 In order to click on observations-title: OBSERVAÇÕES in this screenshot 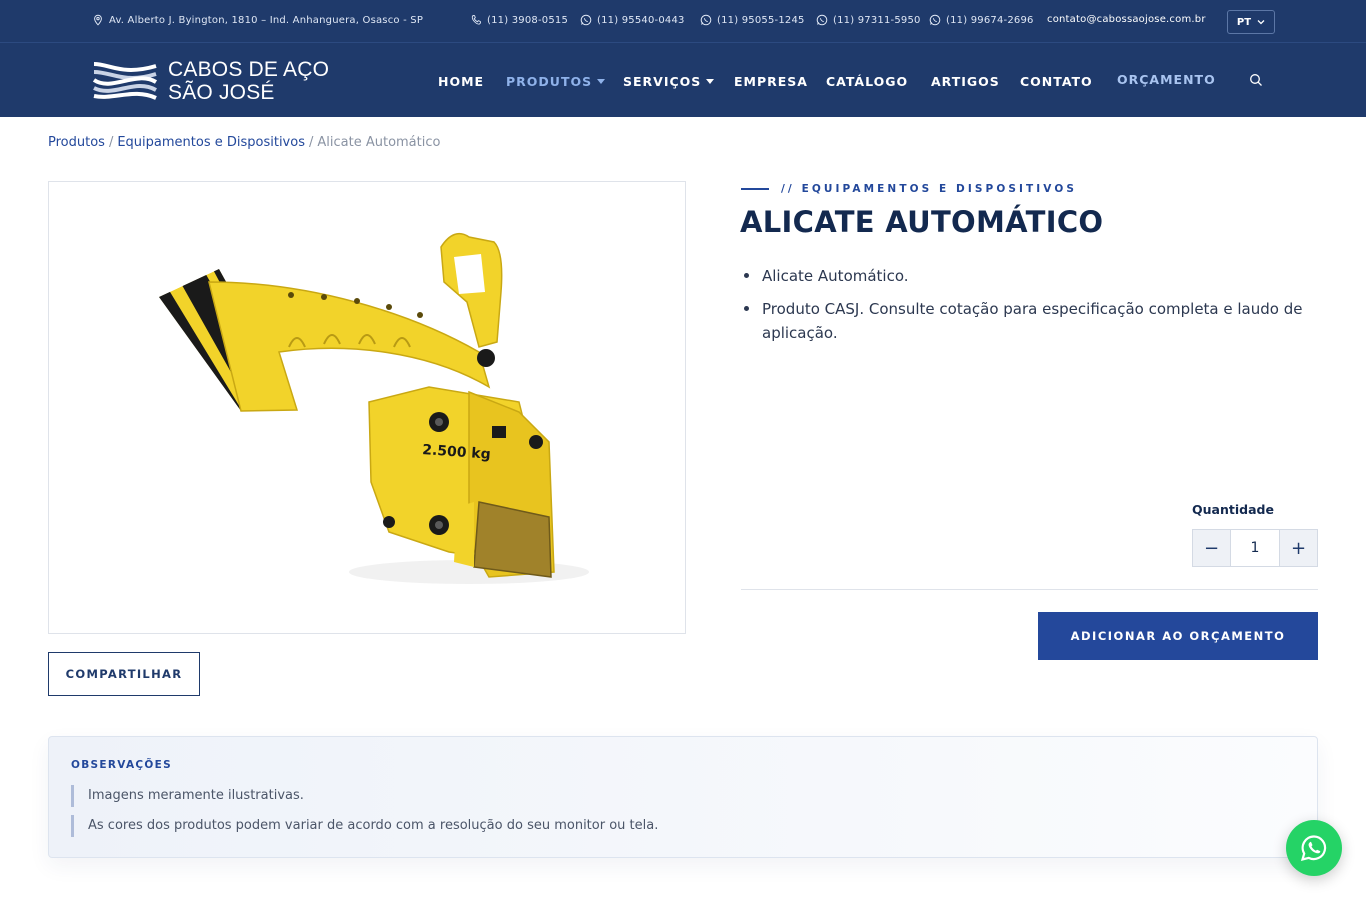, I will do `click(121, 765)`.